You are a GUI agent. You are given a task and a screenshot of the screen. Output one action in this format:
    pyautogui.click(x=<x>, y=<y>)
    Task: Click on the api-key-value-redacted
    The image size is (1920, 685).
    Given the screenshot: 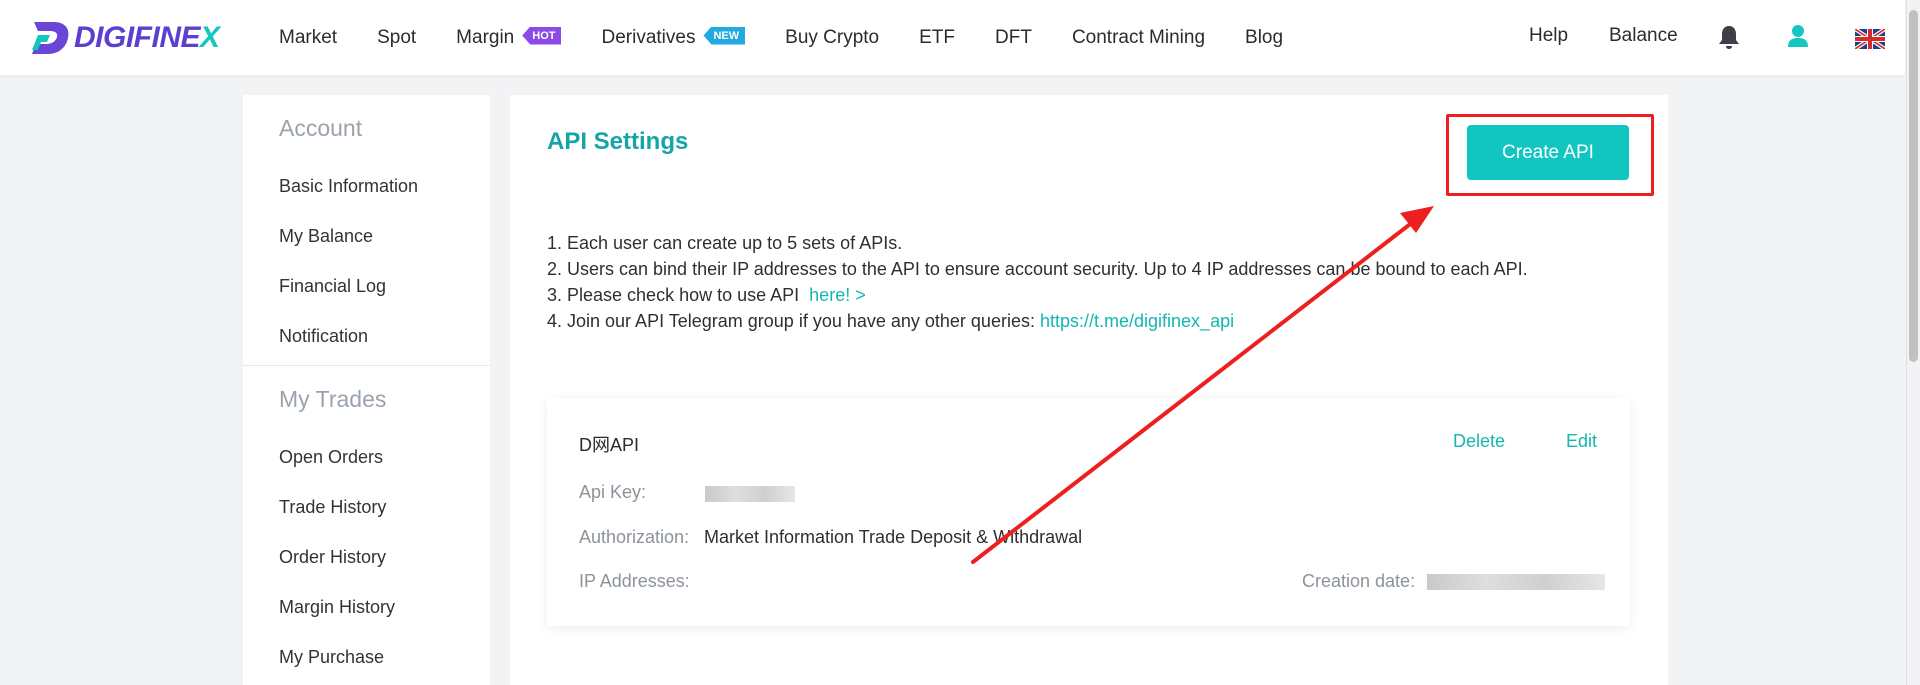 What is the action you would take?
    pyautogui.click(x=750, y=494)
    